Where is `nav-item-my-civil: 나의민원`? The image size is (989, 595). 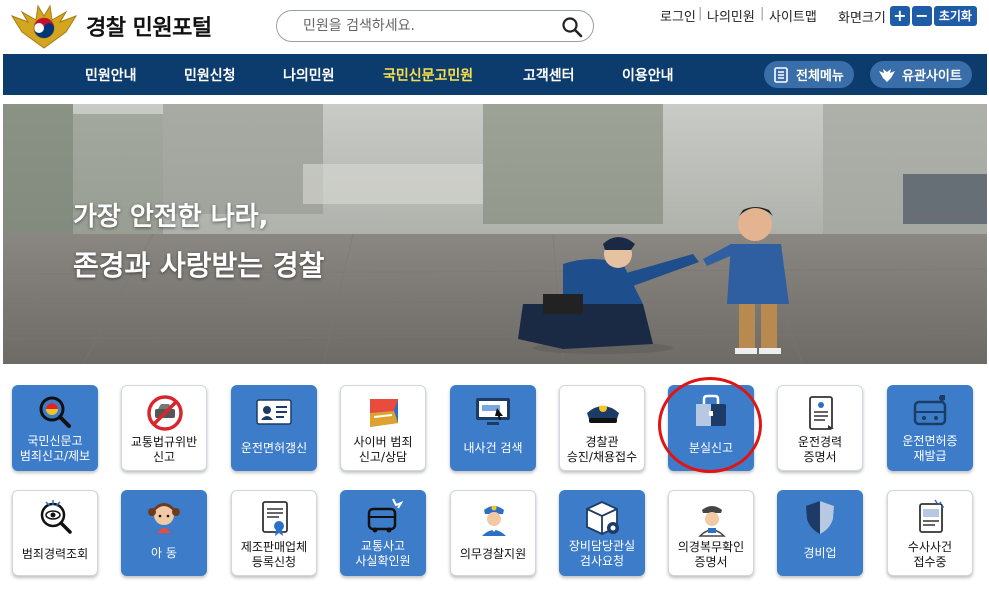 nav-item-my-civil: 나의민원 is located at coordinates (309, 75).